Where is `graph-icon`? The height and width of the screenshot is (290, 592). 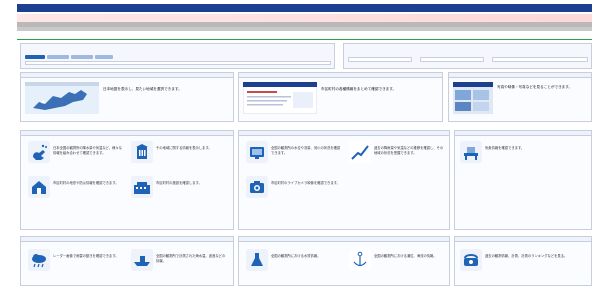 graph-icon is located at coordinates (360, 152).